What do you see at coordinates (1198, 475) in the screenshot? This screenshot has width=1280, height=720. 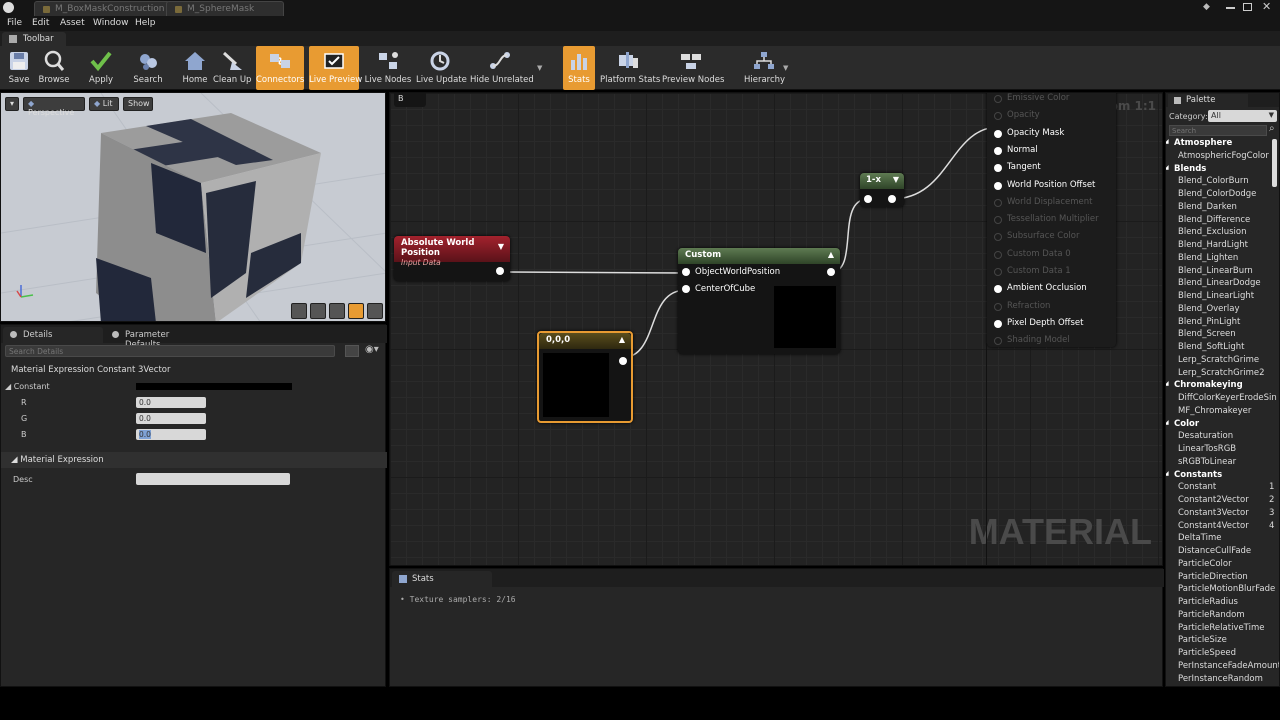 I see `palette-category: Constants` at bounding box center [1198, 475].